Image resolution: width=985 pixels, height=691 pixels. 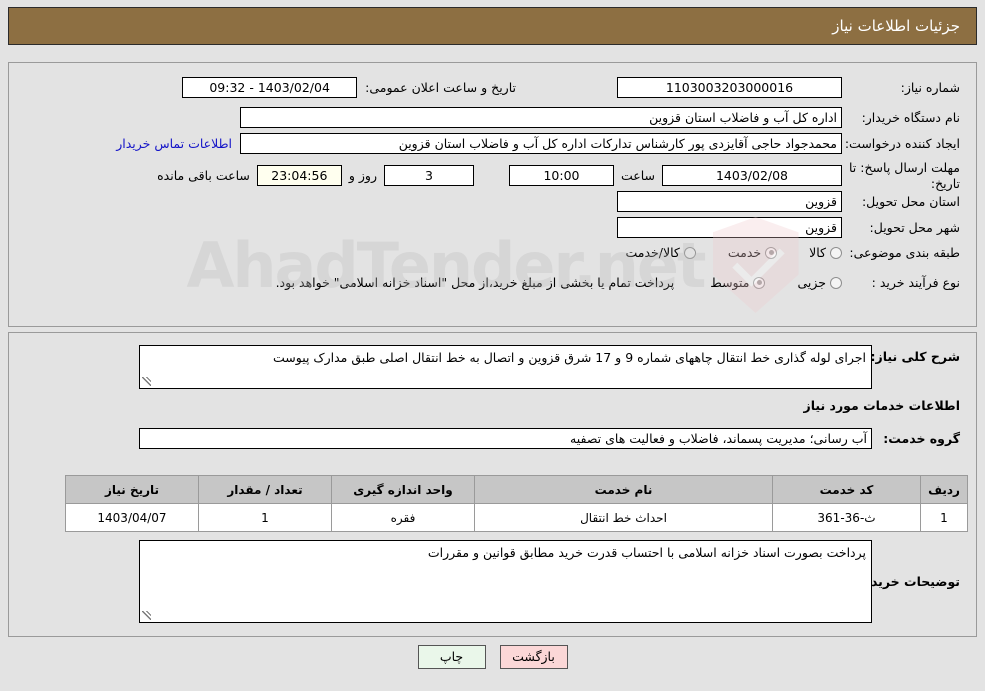 I want to click on page-header: جزئیات اطلاعات نیاز, so click(x=492, y=26).